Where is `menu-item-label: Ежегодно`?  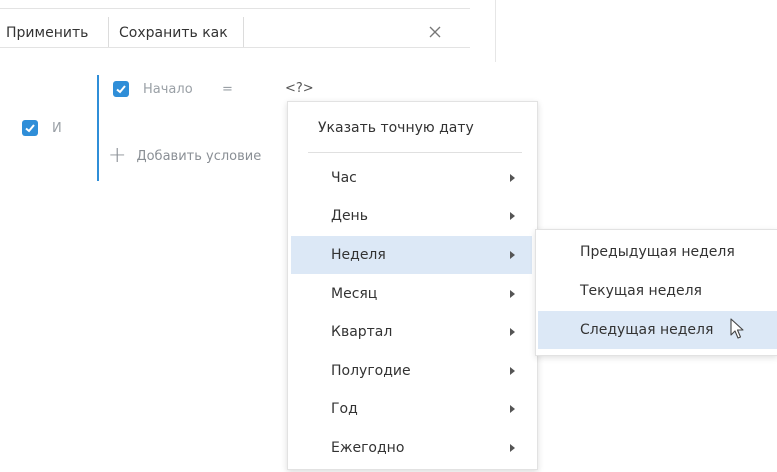
menu-item-label: Ежегодно is located at coordinates (368, 448).